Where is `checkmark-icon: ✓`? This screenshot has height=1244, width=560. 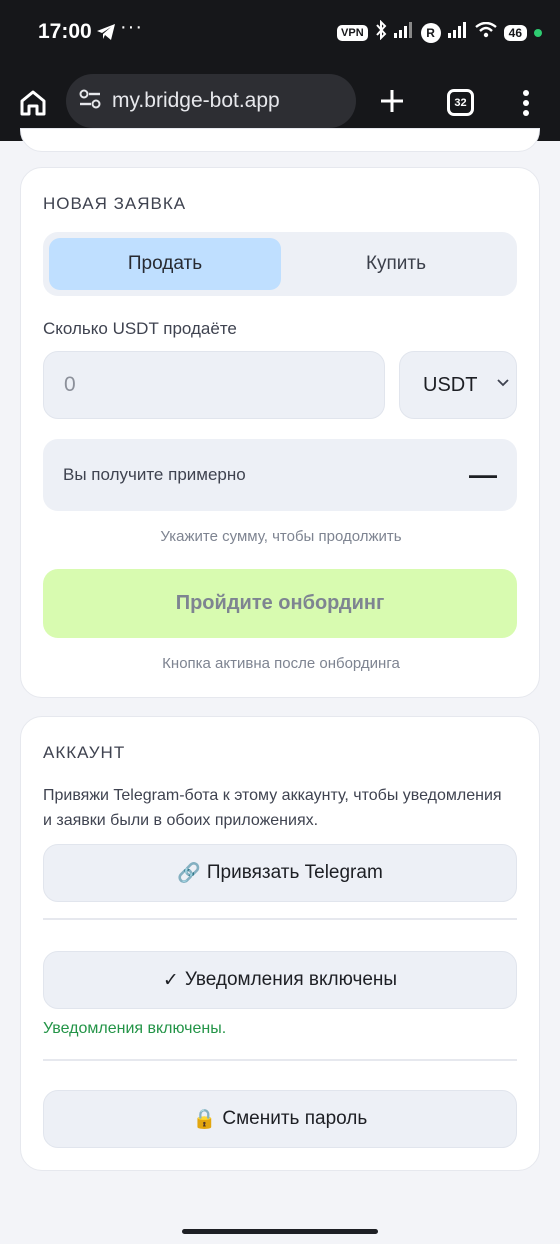 checkmark-icon: ✓ is located at coordinates (170, 980).